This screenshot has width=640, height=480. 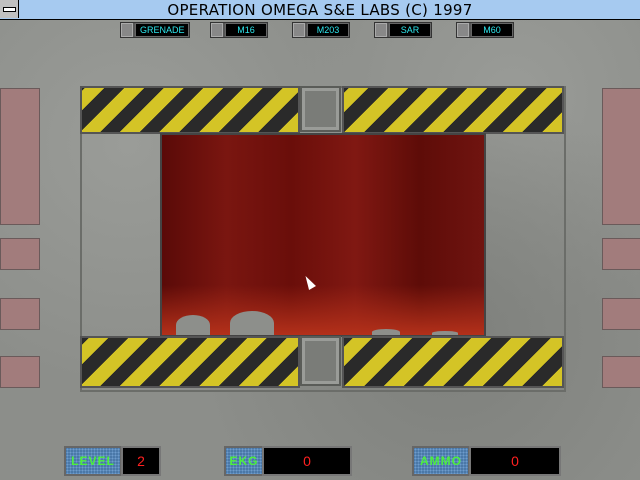 What do you see at coordinates (441, 461) in the screenshot?
I see `ammo-label: AMMO` at bounding box center [441, 461].